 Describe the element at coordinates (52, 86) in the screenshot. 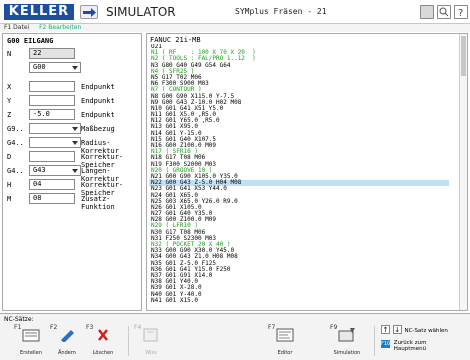

I see `x-endpoint-input` at that location.